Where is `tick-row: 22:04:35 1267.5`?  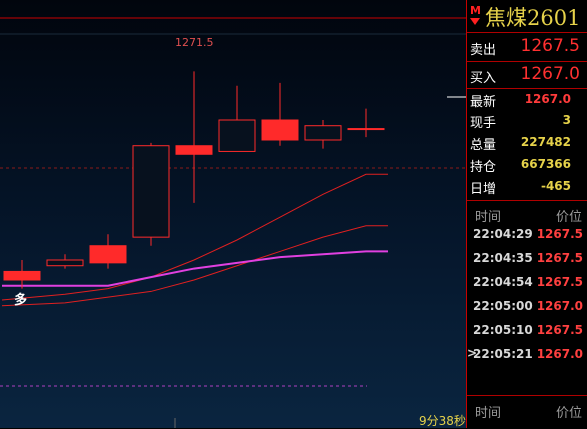 tick-row: 22:04:35 1267.5 is located at coordinates (527, 259).